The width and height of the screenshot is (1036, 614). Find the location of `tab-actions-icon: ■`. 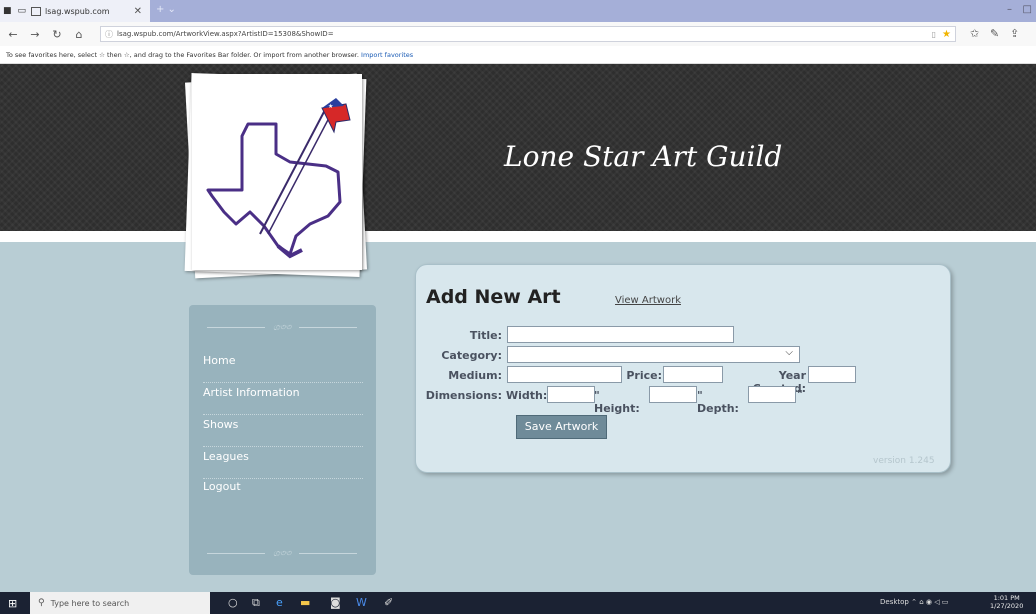

tab-actions-icon: ■ is located at coordinates (7, 11).